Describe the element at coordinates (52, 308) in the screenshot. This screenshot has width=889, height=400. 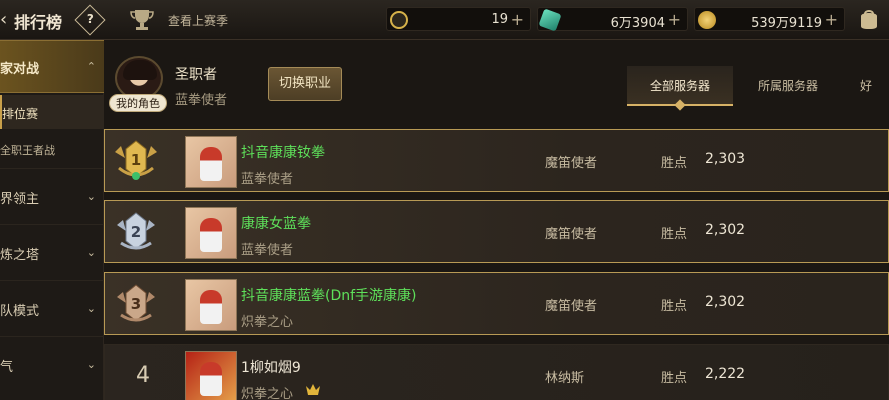
I see `sidebar-item-team-mode: 队模式 ⌄` at that location.